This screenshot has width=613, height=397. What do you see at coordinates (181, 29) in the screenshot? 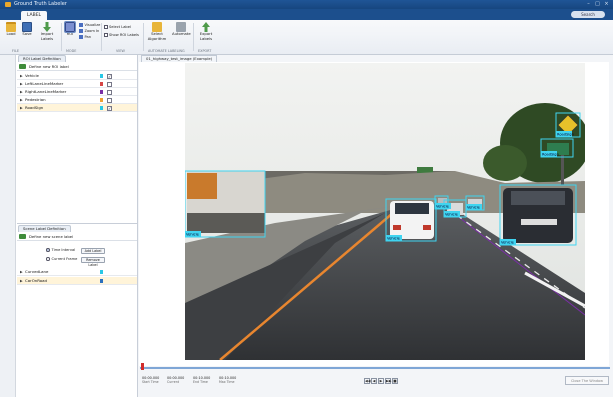
I see `automate-button: Automate` at bounding box center [181, 29].